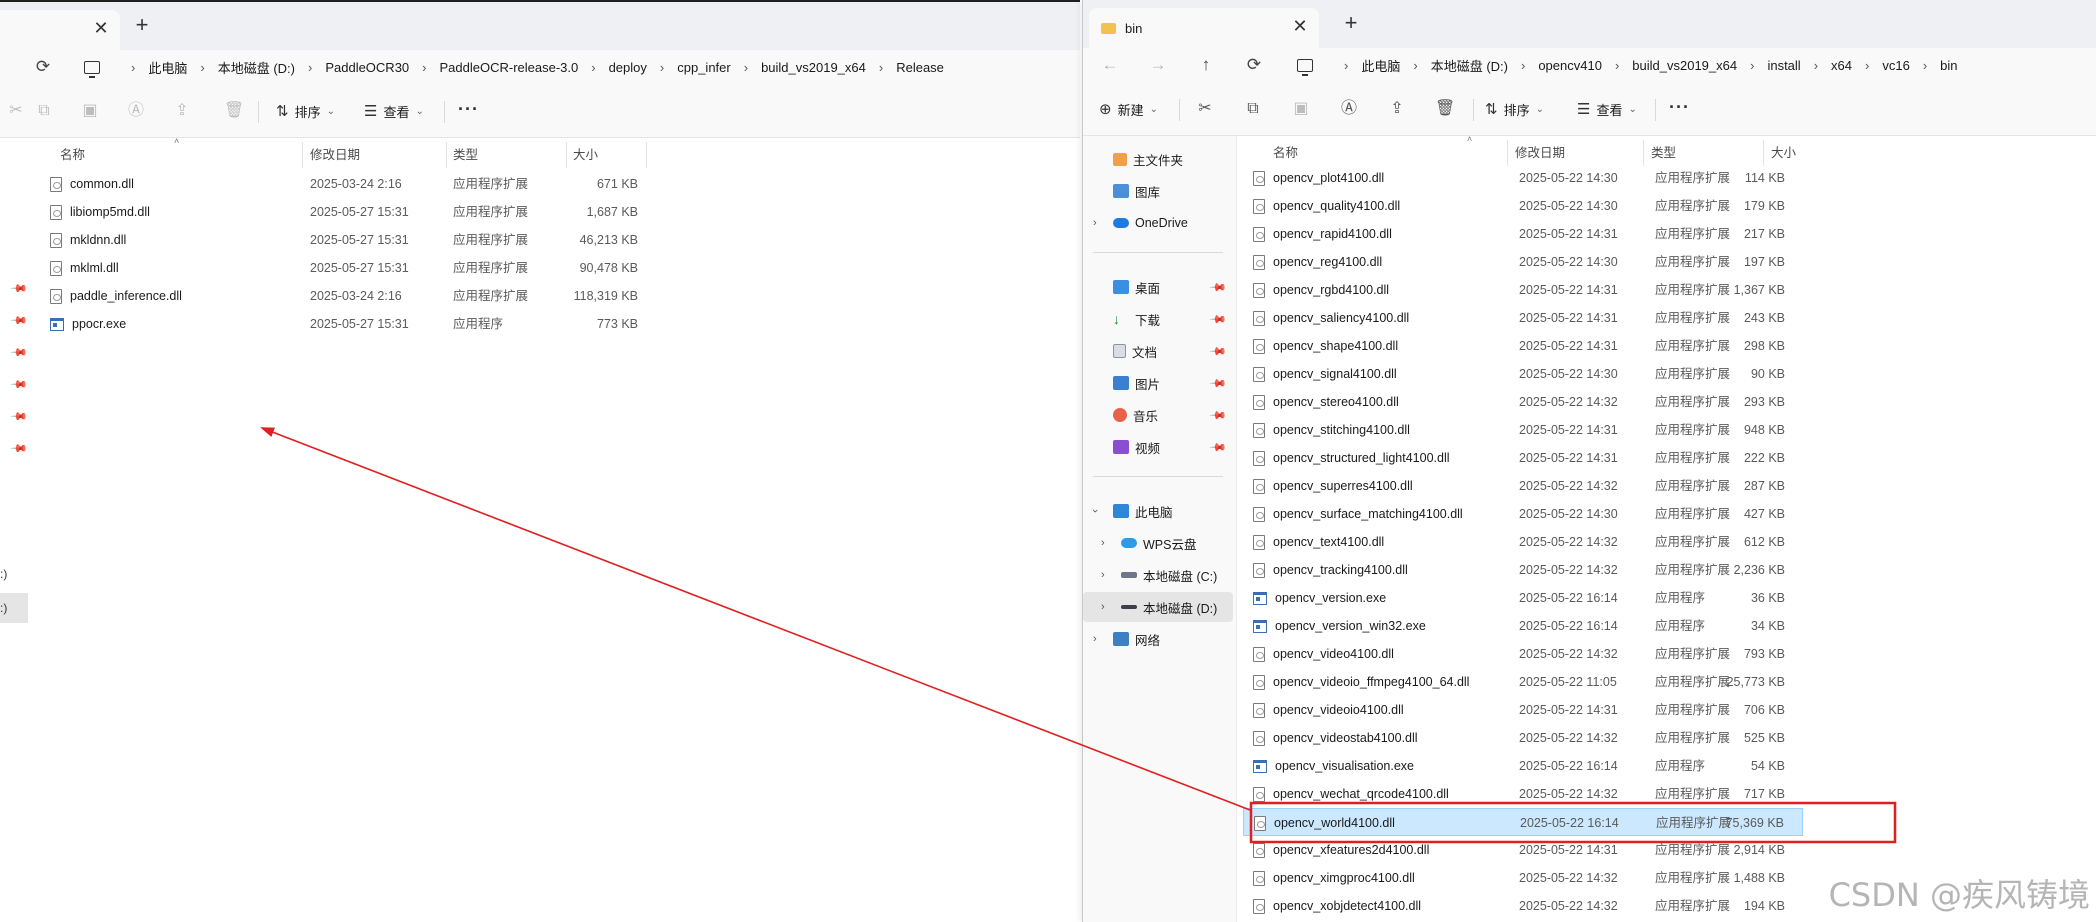 This screenshot has width=2096, height=922. What do you see at coordinates (1158, 191) in the screenshot?
I see `nav-item-gallery: 图库` at bounding box center [1158, 191].